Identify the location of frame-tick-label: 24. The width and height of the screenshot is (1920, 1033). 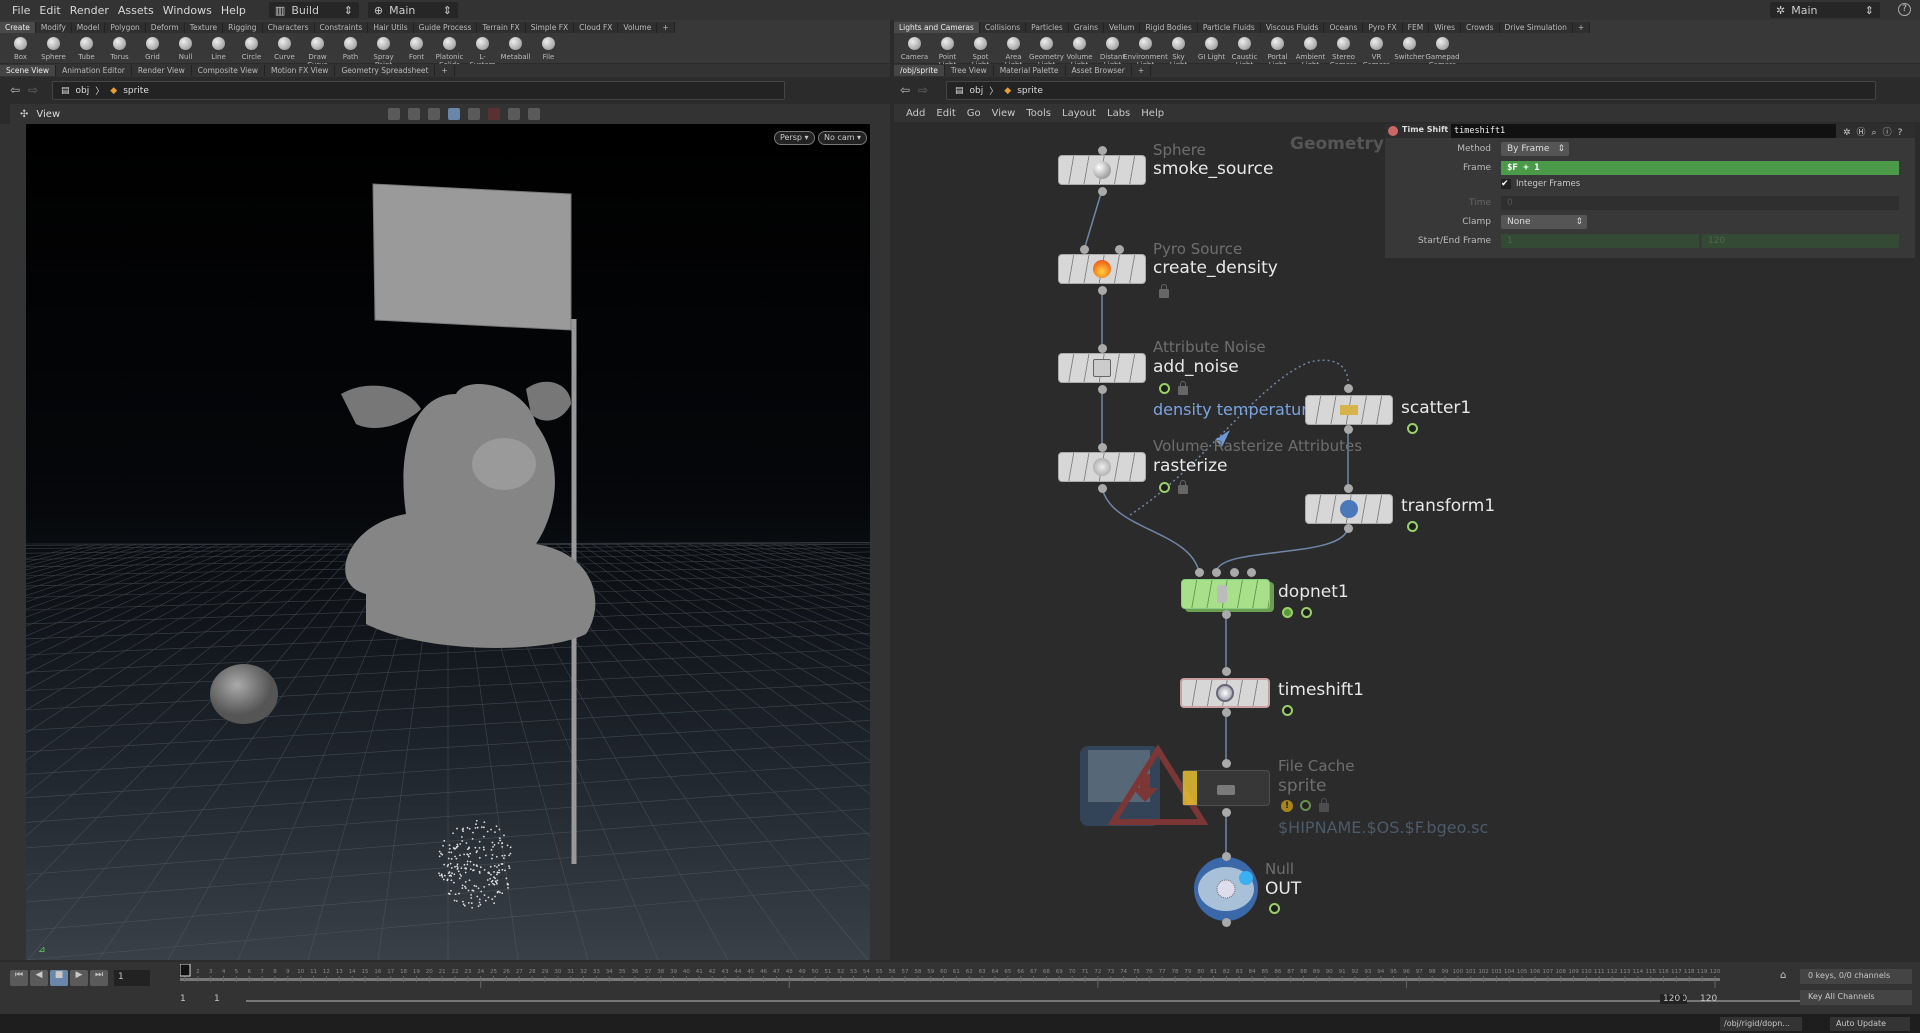
(480, 972).